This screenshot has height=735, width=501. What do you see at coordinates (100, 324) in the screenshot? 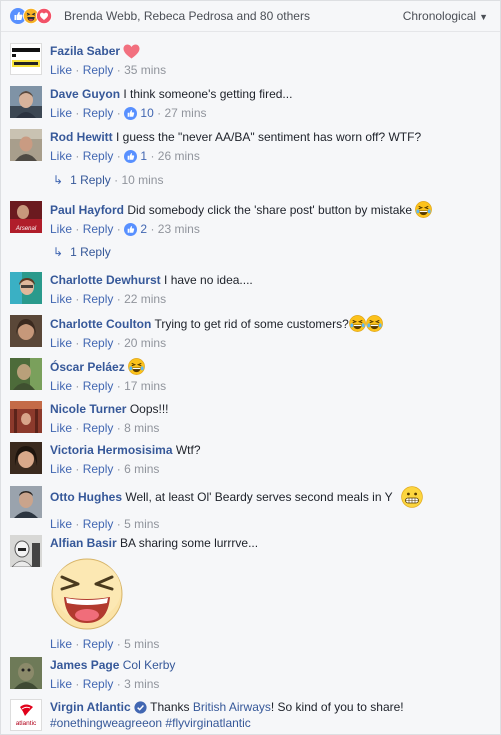
I see `comment-author: Charlotte Coulton` at bounding box center [100, 324].